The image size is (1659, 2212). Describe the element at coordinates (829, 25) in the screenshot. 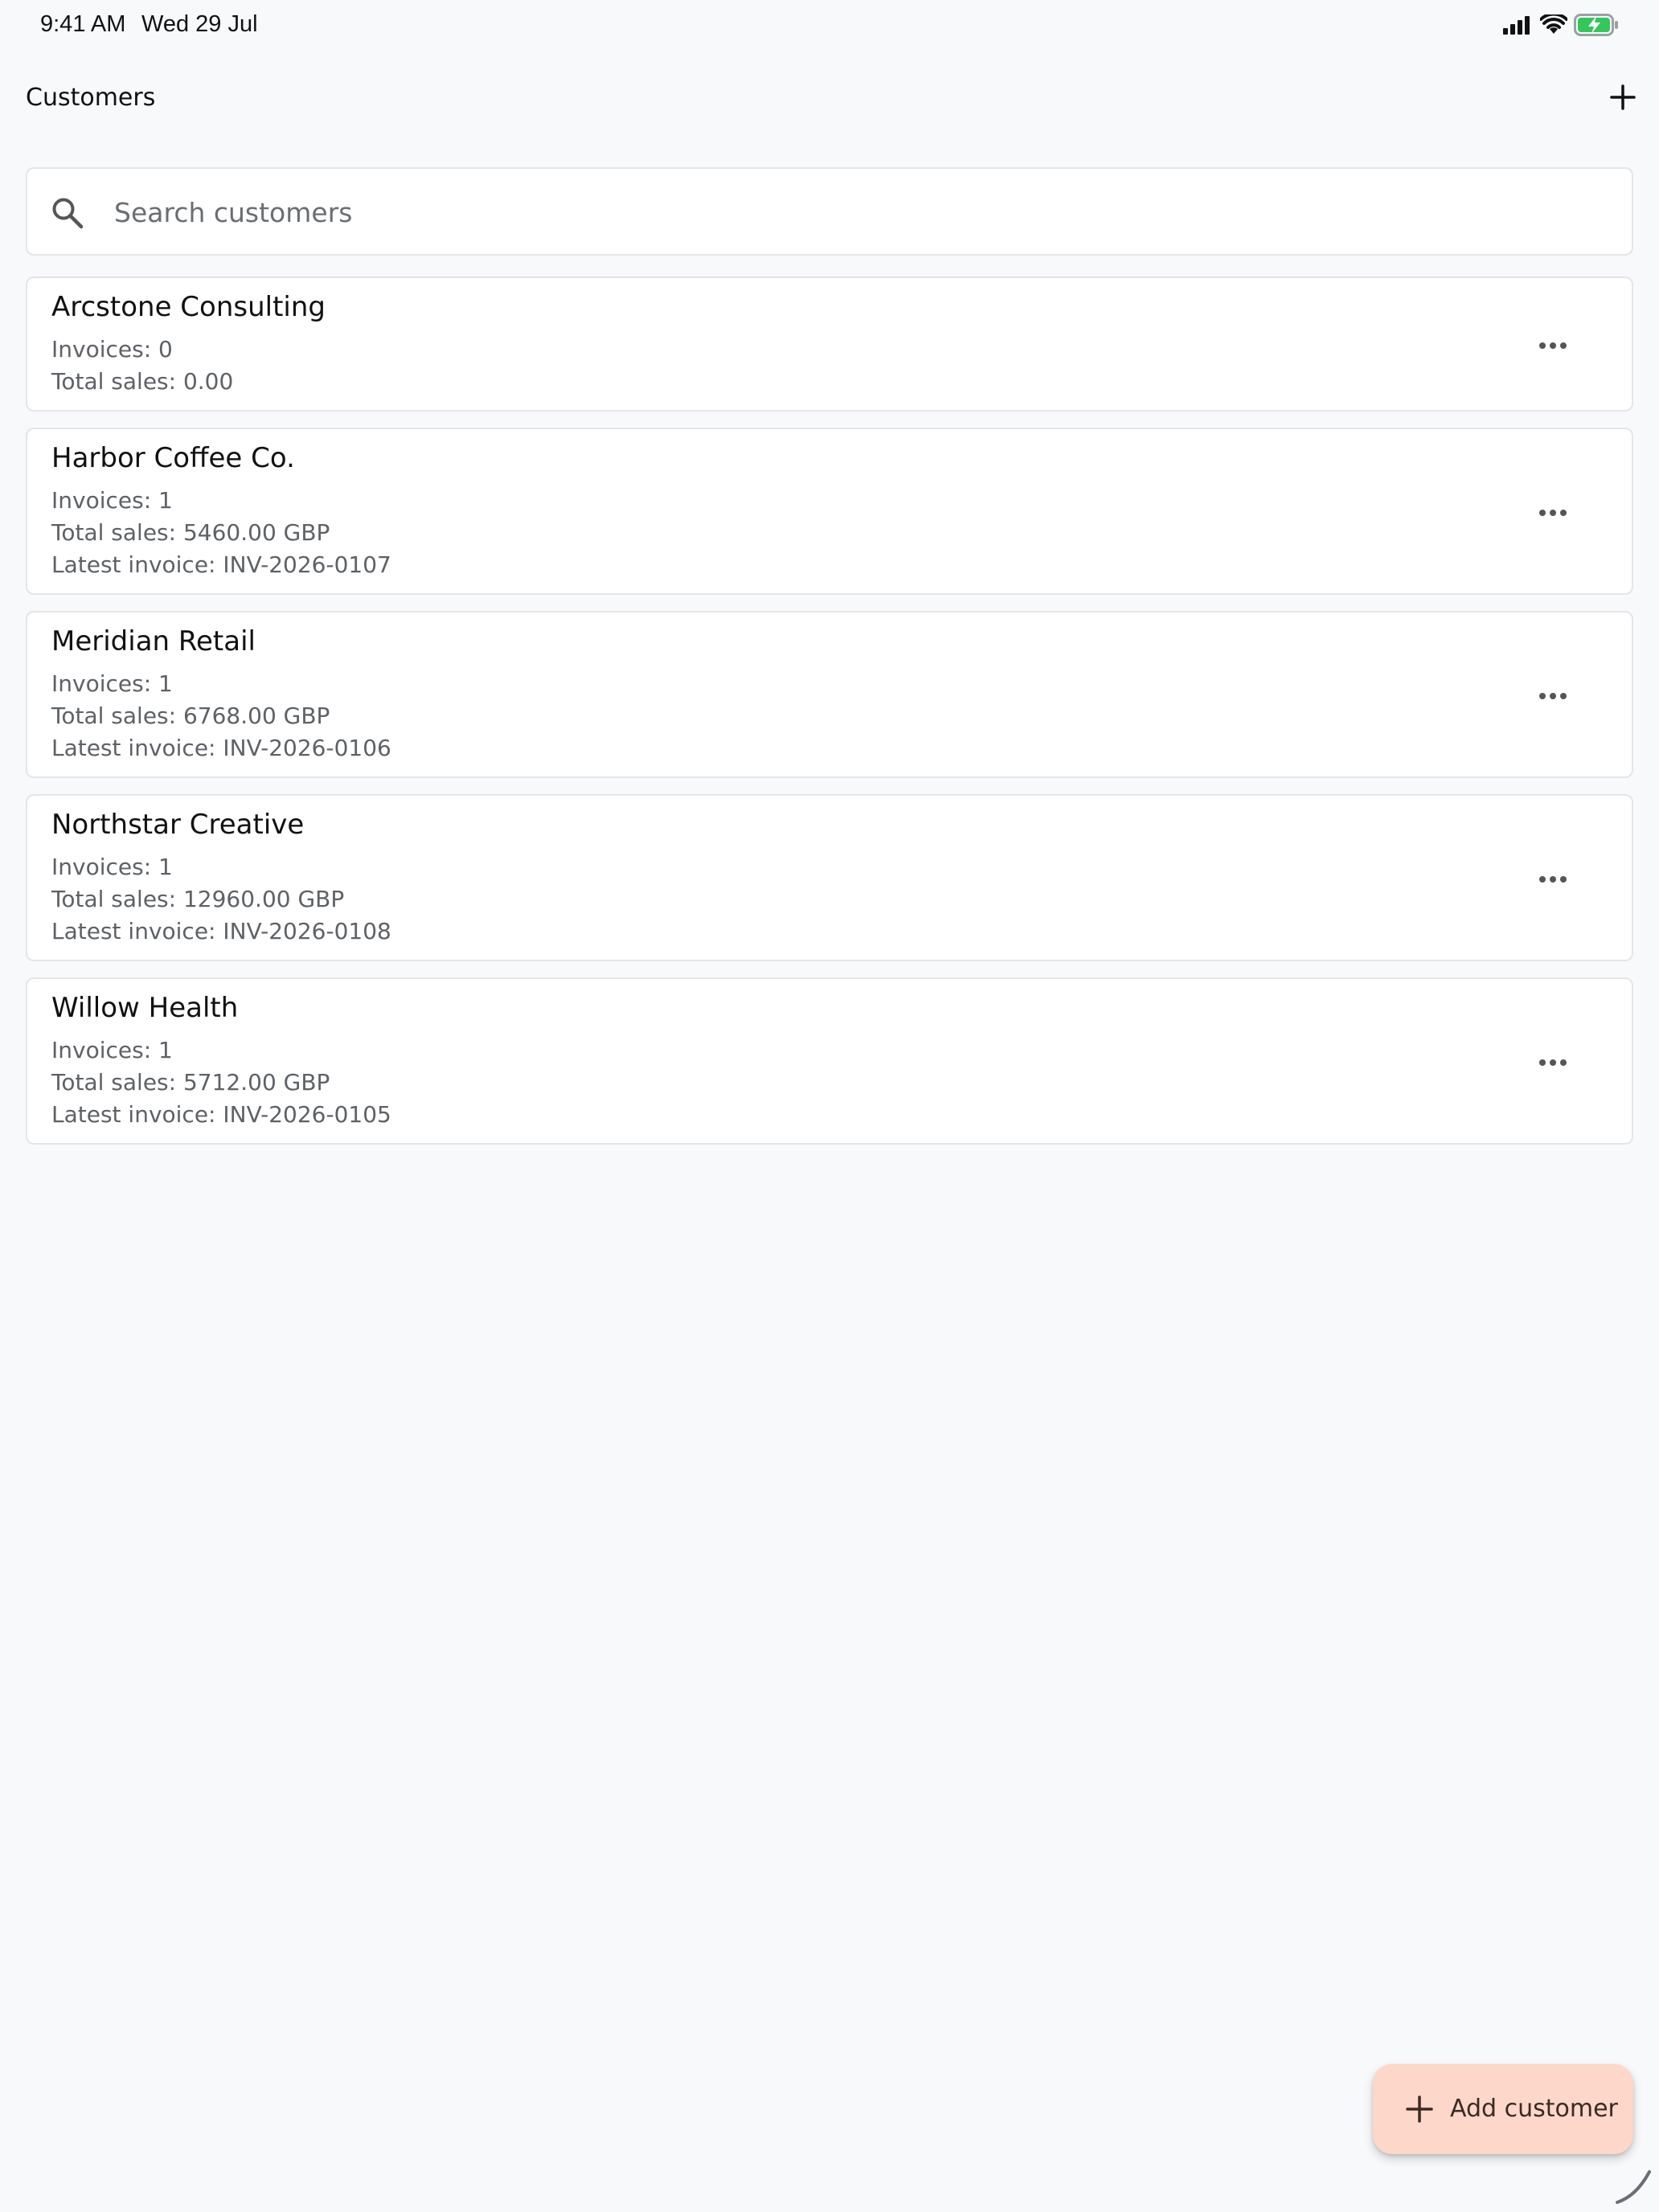

I see `status-bar: 9:41 AM Wed 29 Jul` at that location.